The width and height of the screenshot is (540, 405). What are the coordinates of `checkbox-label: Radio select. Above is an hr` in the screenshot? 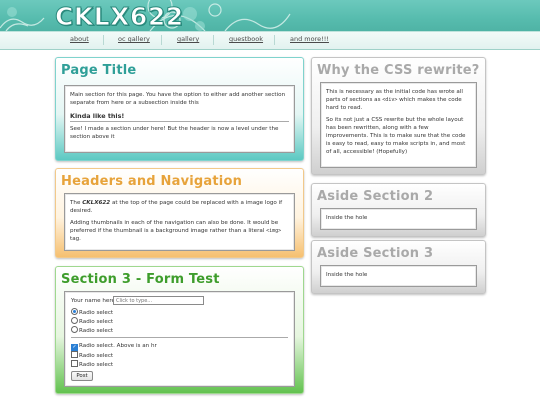 It's located at (118, 346).